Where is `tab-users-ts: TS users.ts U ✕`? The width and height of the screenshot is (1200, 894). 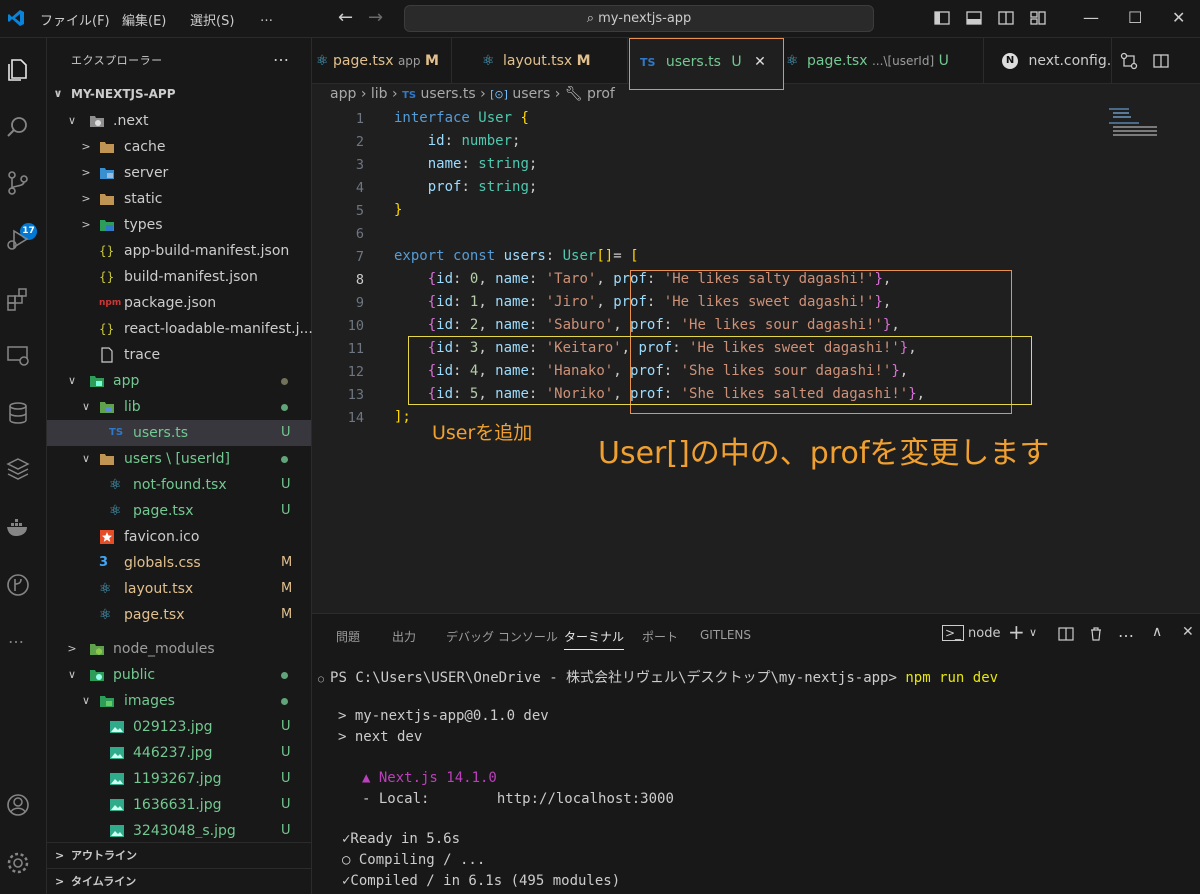 tab-users-ts: TS users.ts U ✕ is located at coordinates (706, 64).